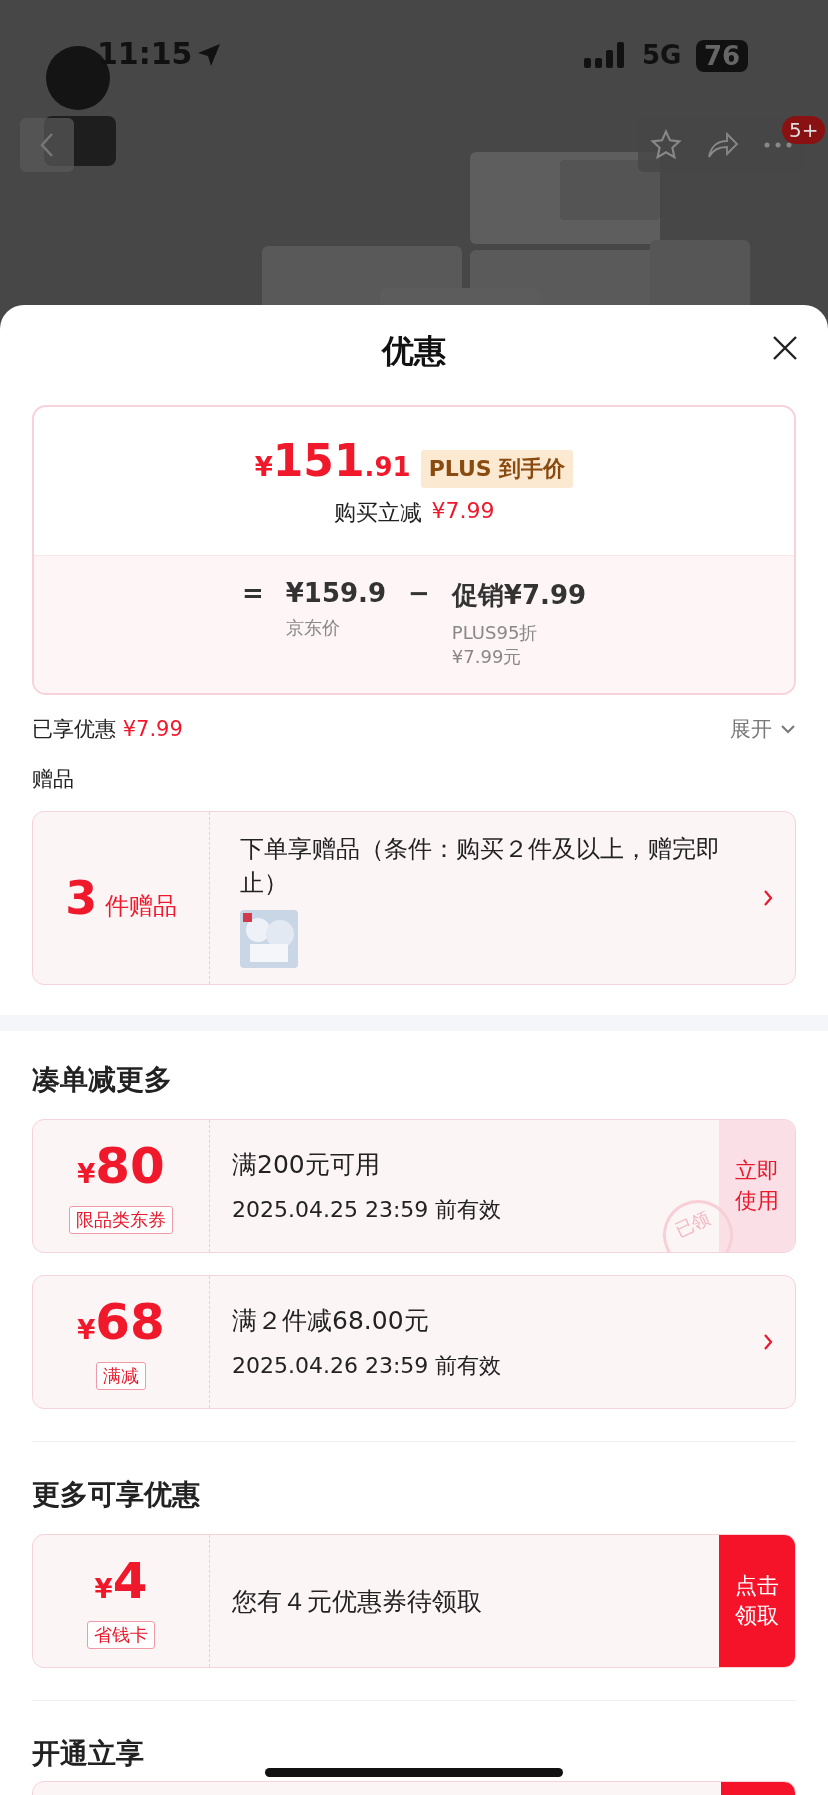 The height and width of the screenshot is (1795, 828). I want to click on instant-discount-label: 购买立减, so click(377, 512).